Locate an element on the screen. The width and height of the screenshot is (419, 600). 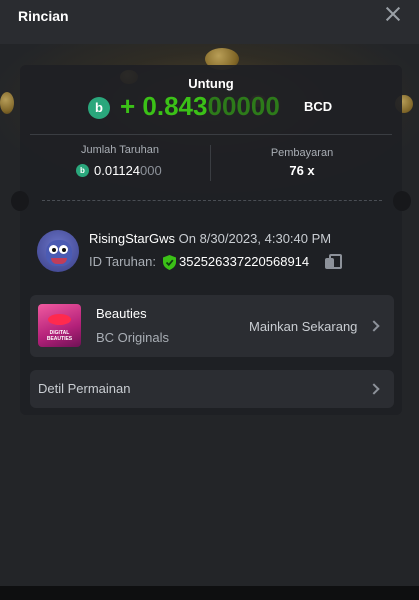
bet-amount-value: 0.01124000 is located at coordinates (128, 170).